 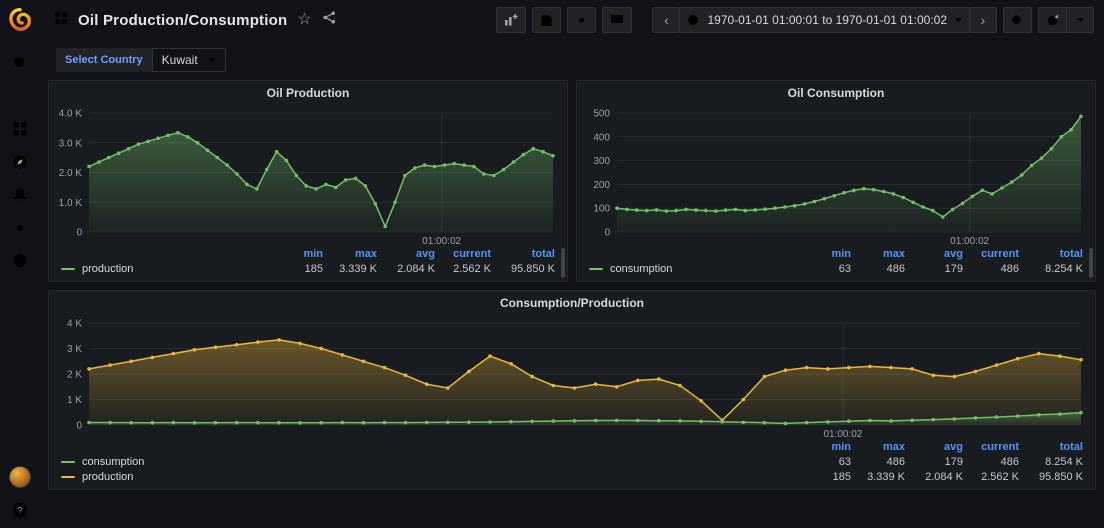 What do you see at coordinates (1080, 20) in the screenshot?
I see `refresh-interval-dropdown` at bounding box center [1080, 20].